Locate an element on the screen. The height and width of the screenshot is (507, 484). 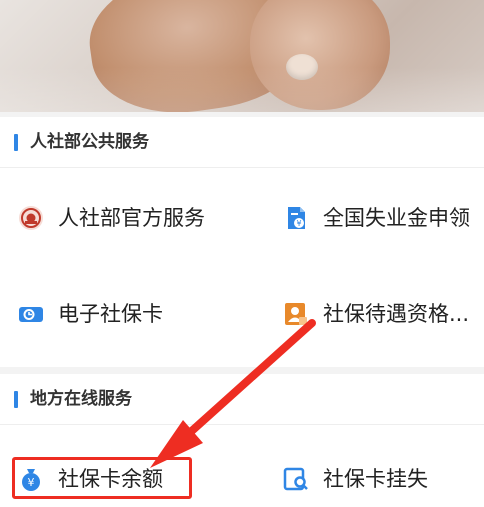
qualification-person-icon is located at coordinates (296, 314).